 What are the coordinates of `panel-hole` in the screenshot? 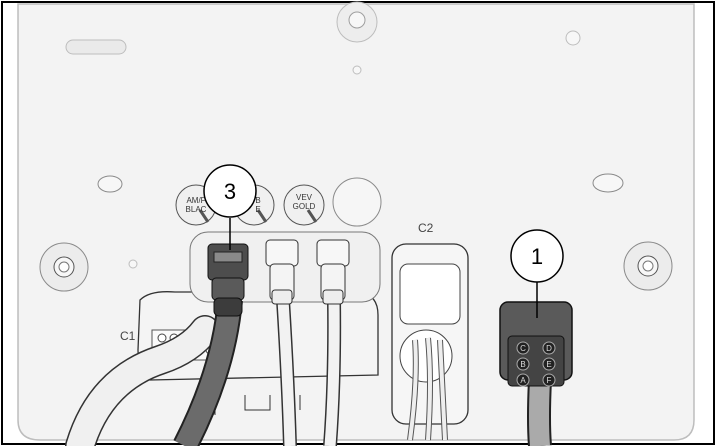 It's located at (573, 38).